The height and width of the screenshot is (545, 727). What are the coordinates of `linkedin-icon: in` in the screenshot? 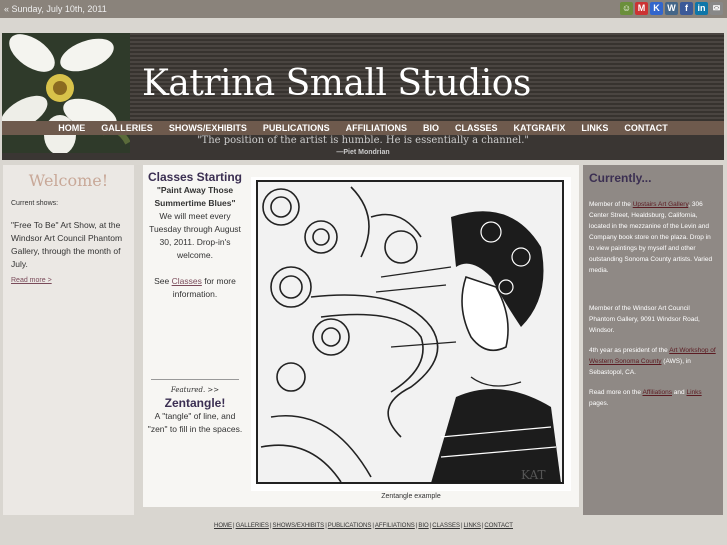 It's located at (701, 8).